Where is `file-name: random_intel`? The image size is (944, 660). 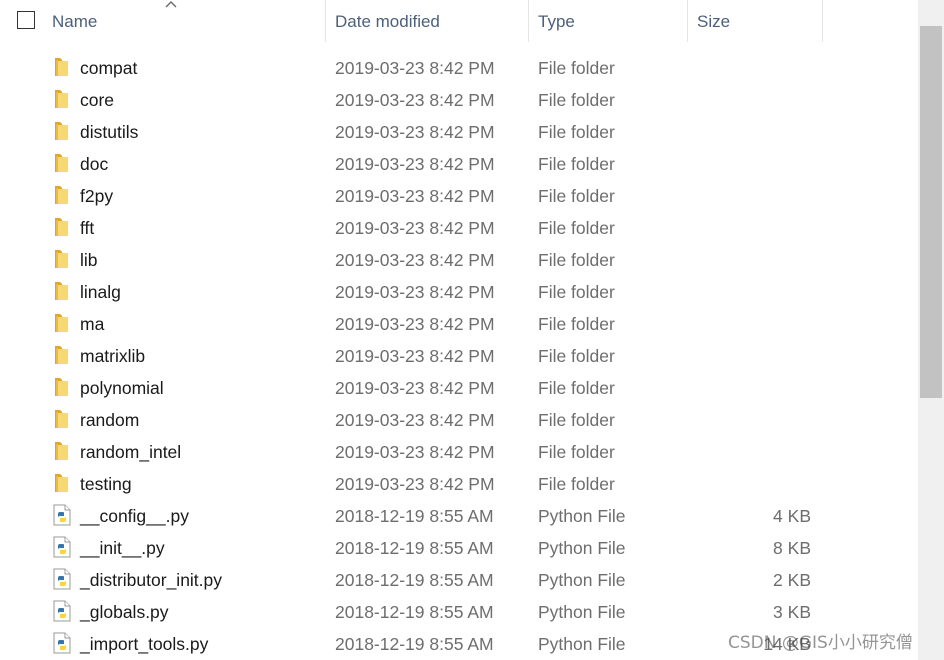 file-name: random_intel is located at coordinates (131, 452).